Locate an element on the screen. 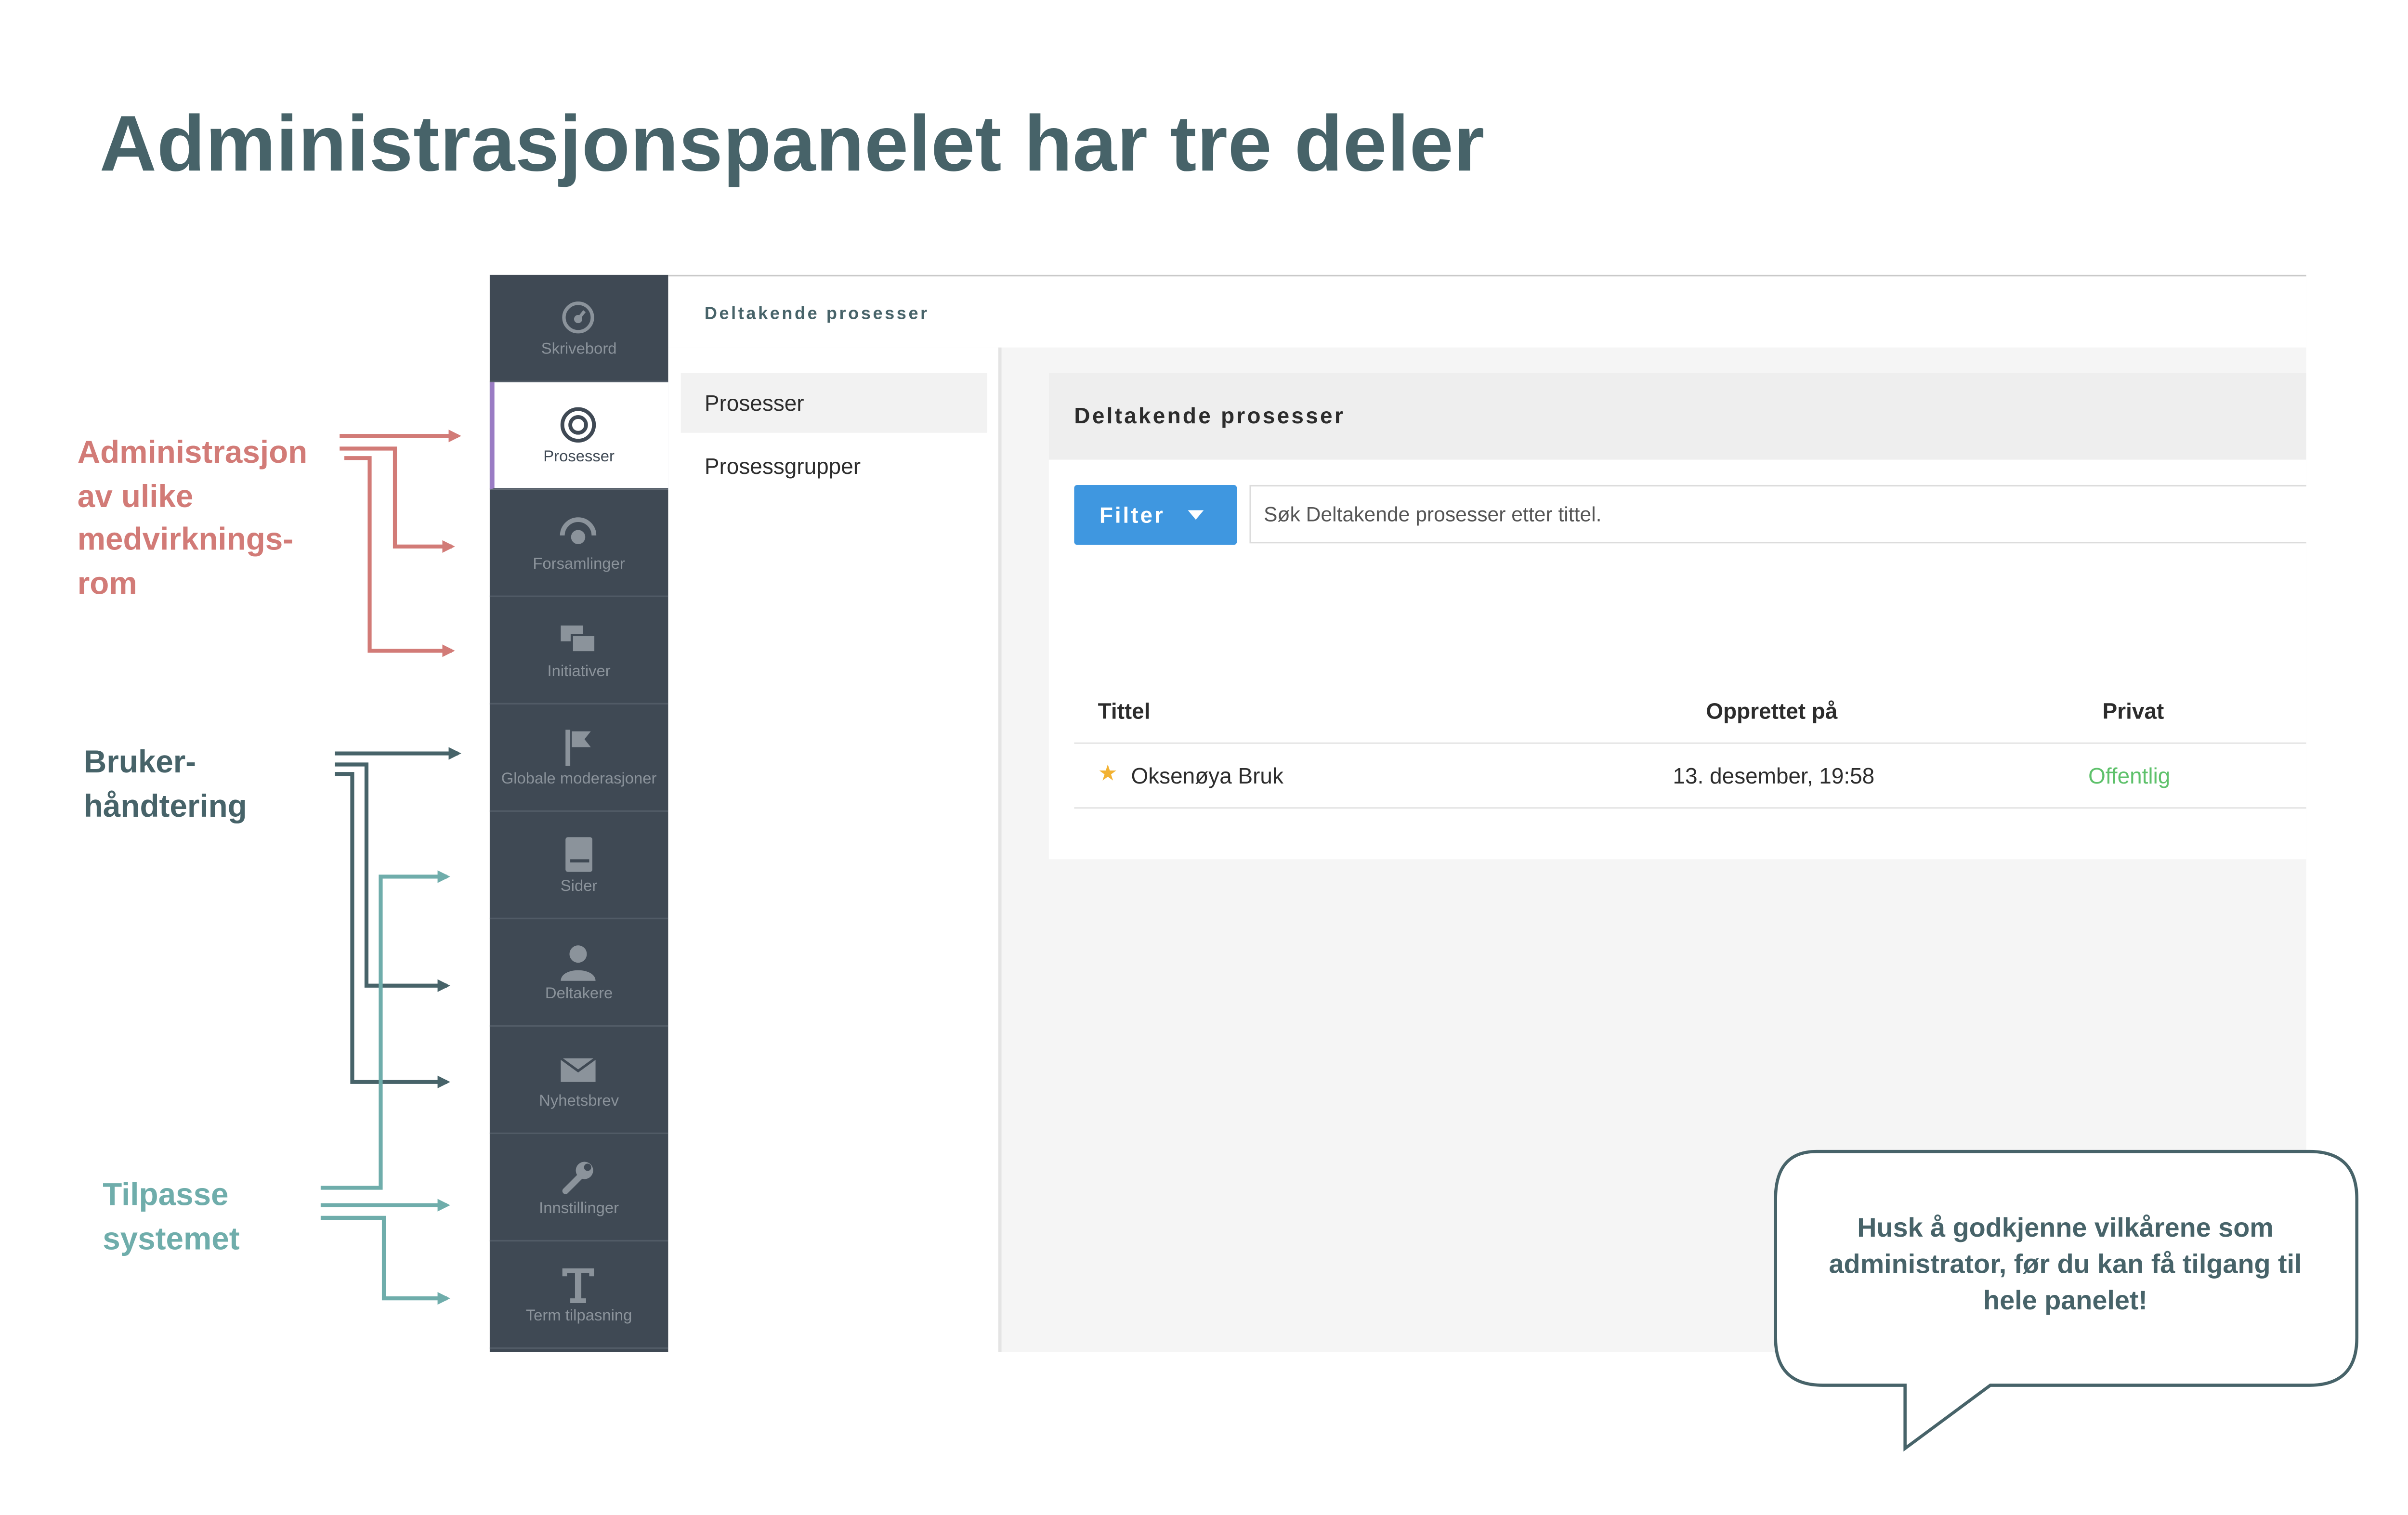 Image resolution: width=2408 pixels, height=1515 pixels. sidebar-item-label: Deltakere is located at coordinates (579, 994).